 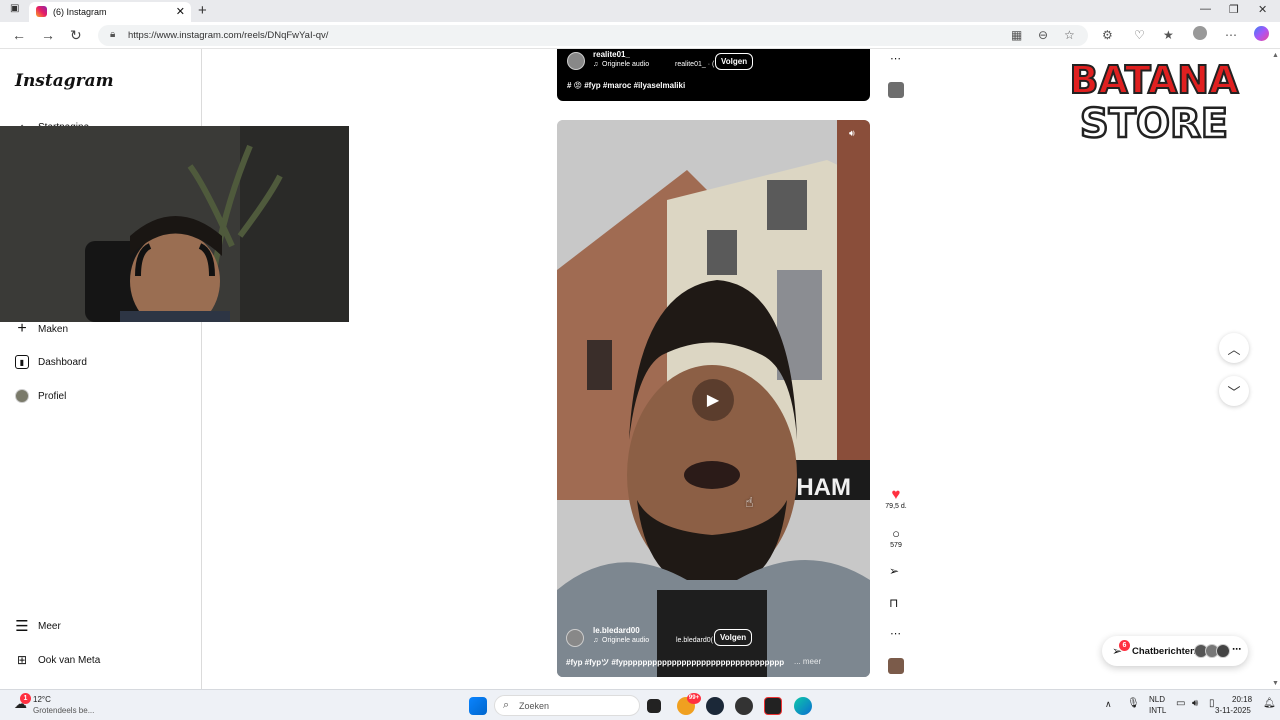 I want to click on profile-icon, so click(x=1200, y=33).